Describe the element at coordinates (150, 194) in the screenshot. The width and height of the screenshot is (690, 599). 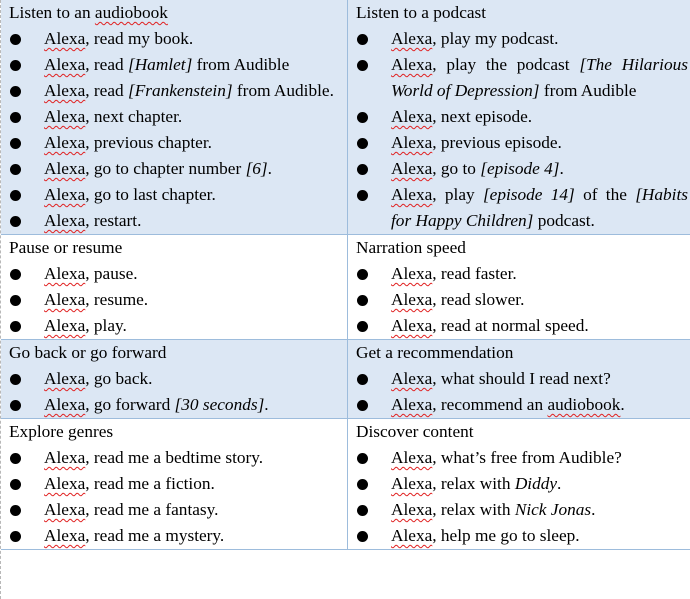
I see `text-run: , go to last chapter.` at that location.